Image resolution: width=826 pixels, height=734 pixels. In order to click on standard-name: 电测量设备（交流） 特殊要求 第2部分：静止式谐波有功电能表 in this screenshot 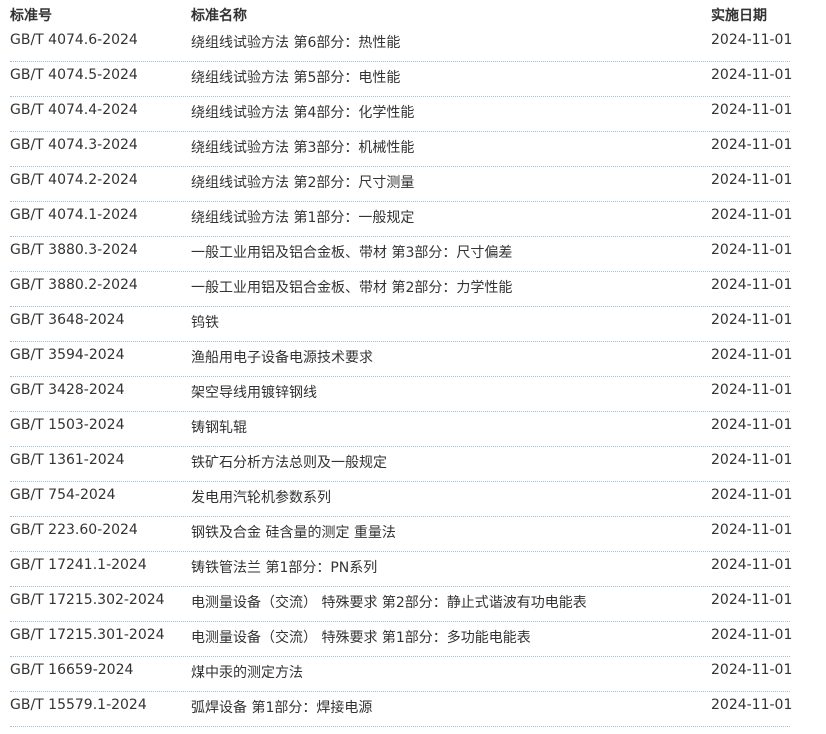, I will do `click(389, 602)`.